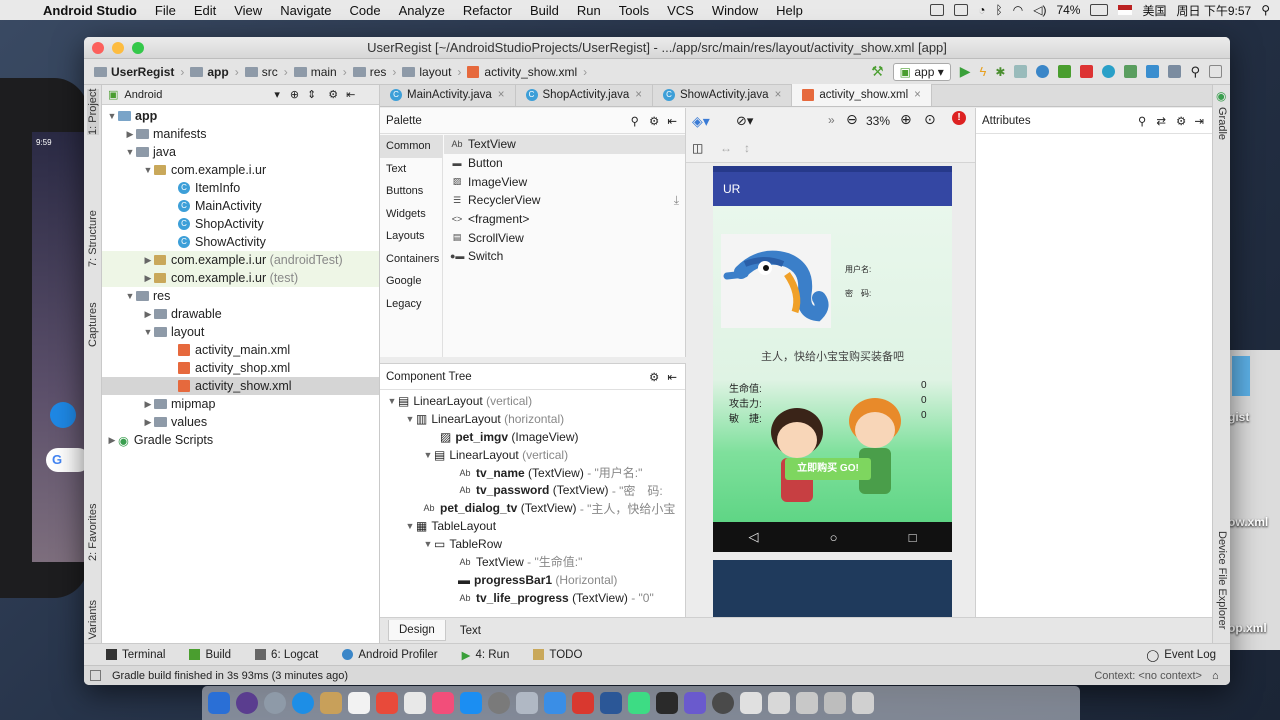 The height and width of the screenshot is (720, 1280). What do you see at coordinates (754, 537) in the screenshot?
I see `back-icon: ◁` at bounding box center [754, 537].